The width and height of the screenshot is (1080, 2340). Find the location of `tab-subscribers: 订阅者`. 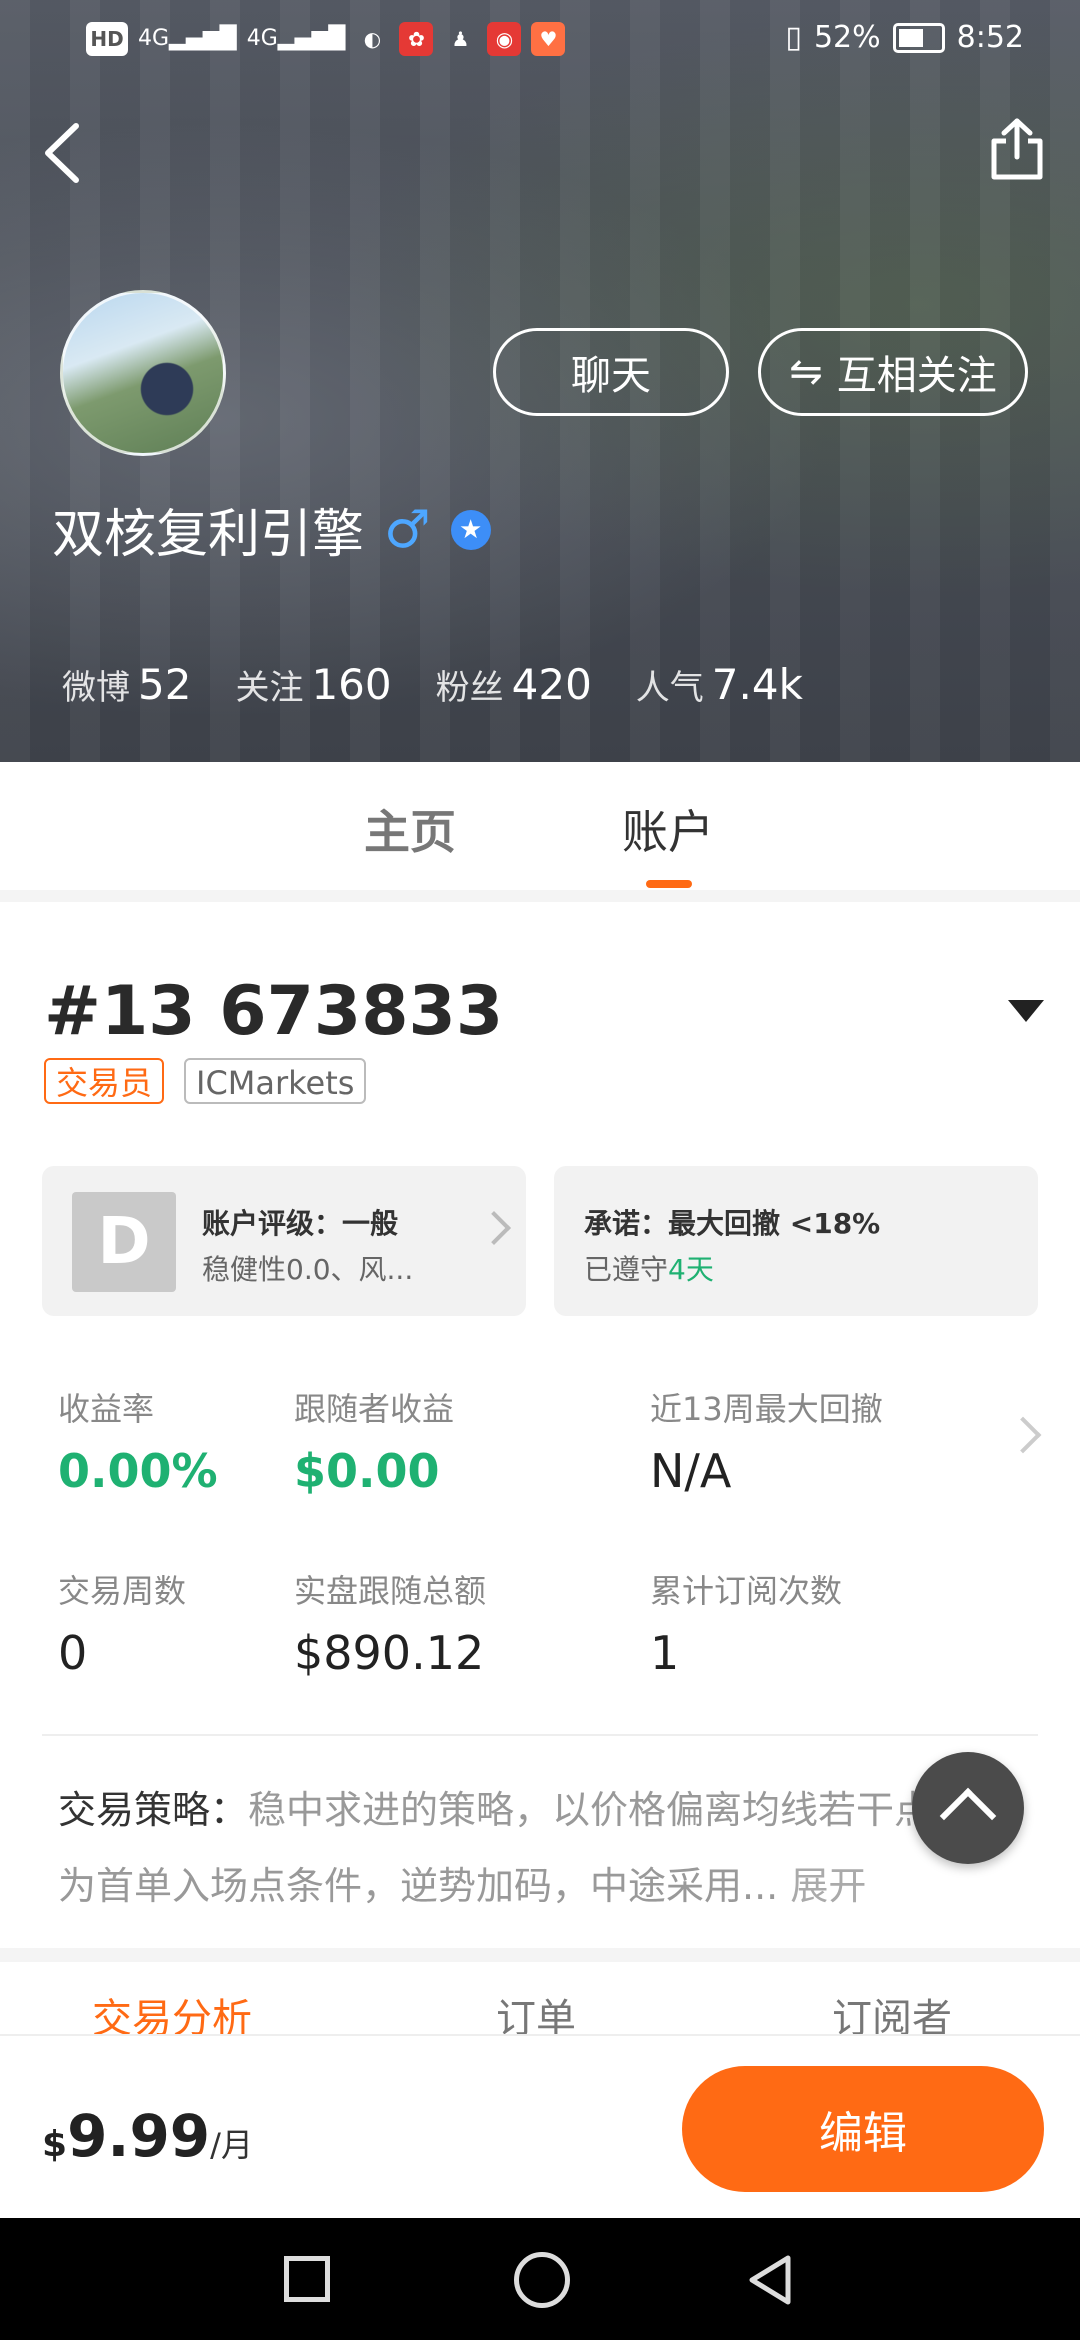

tab-subscribers: 订阅者 is located at coordinates (892, 2010).